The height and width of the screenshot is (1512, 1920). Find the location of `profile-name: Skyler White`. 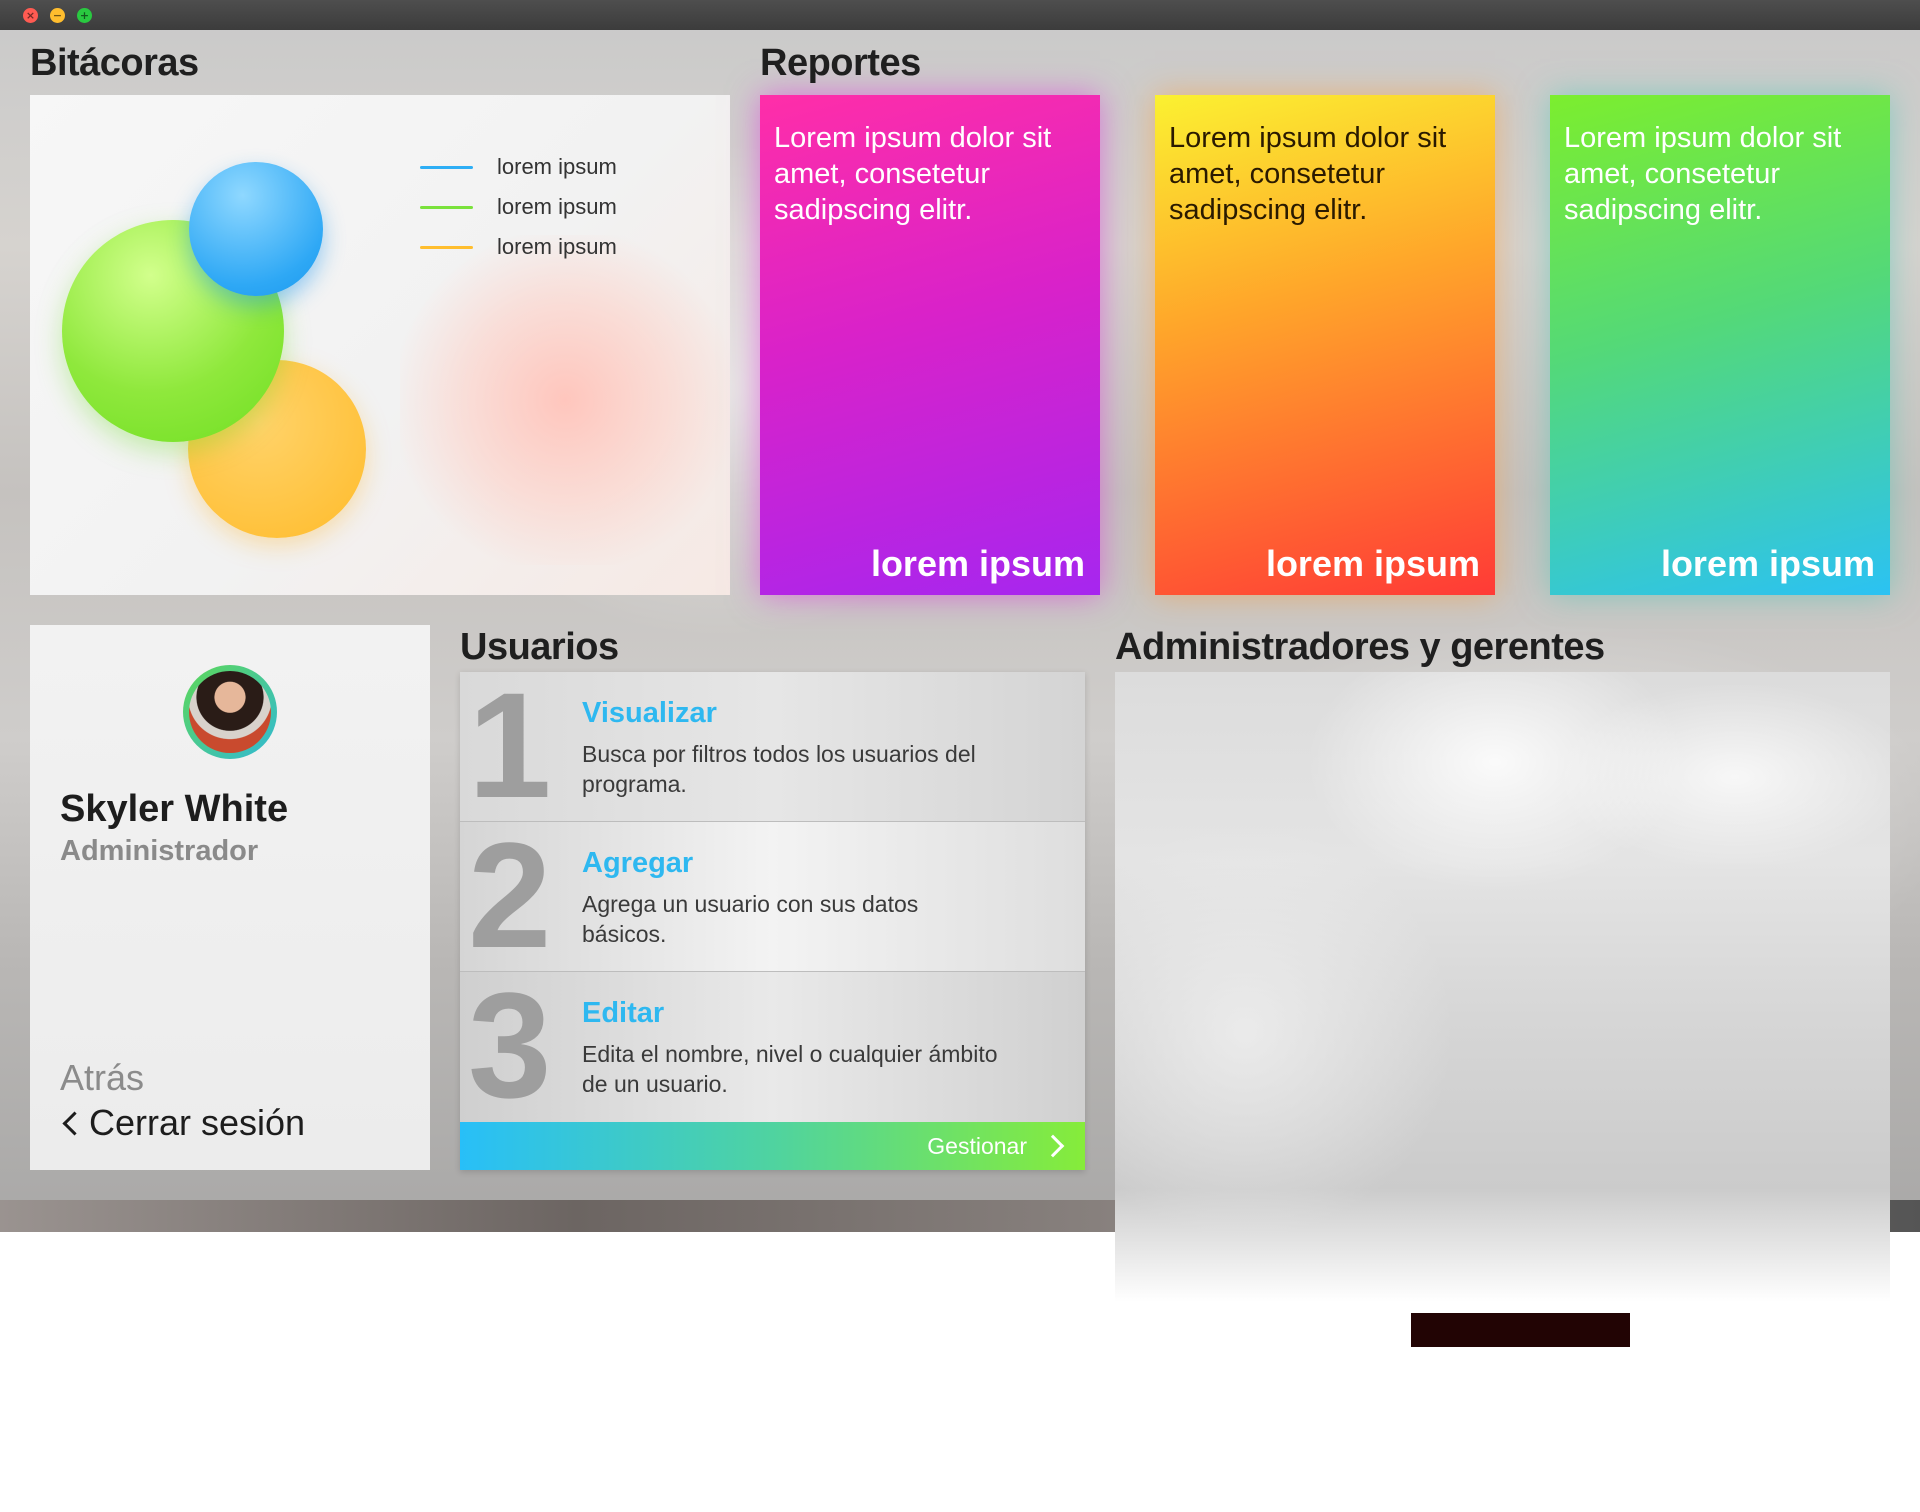

profile-name: Skyler White is located at coordinates (174, 809).